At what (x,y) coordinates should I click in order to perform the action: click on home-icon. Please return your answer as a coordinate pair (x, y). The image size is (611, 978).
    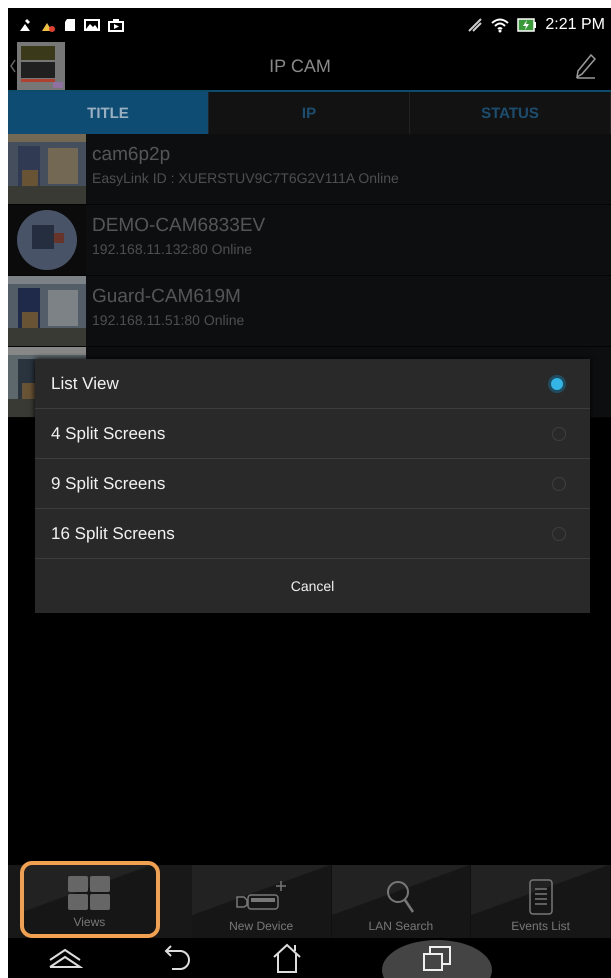
    Looking at the image, I should click on (286, 958).